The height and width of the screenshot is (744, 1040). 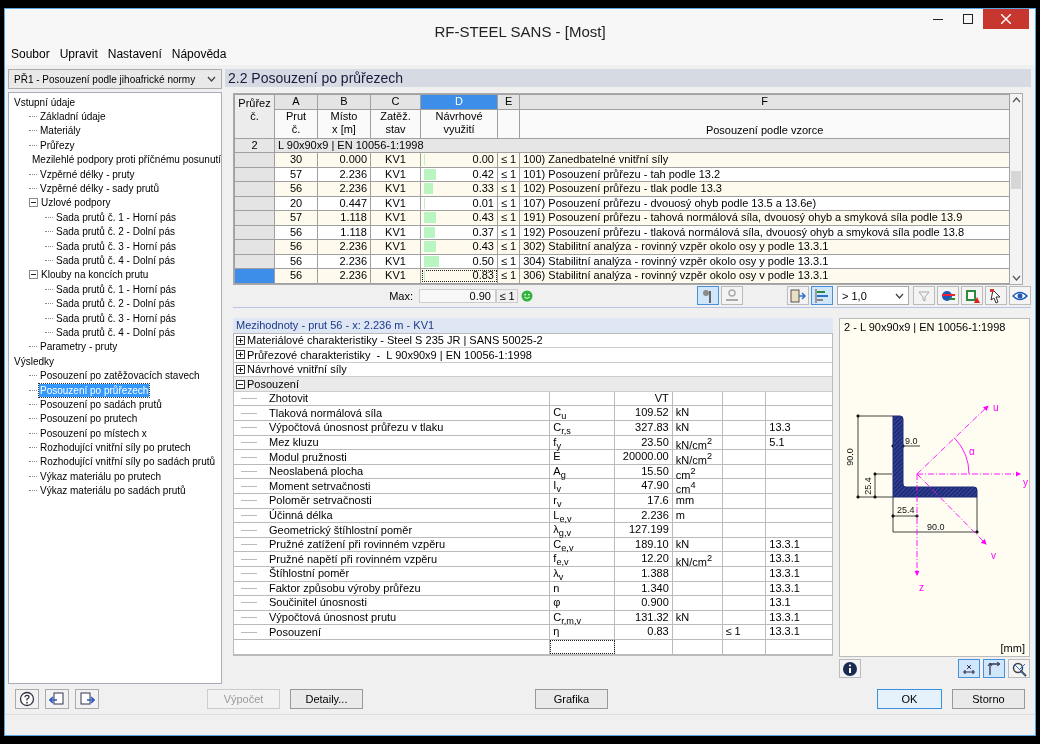 I want to click on column-letter: F, so click(x=764, y=101).